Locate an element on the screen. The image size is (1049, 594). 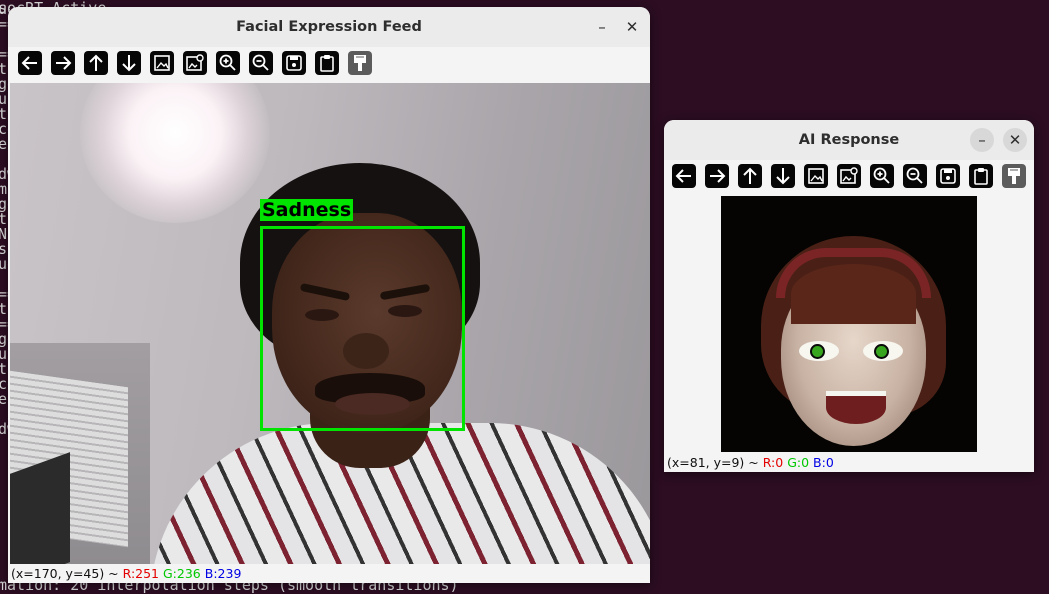
feed-status-b: B:239 is located at coordinates (223, 573).